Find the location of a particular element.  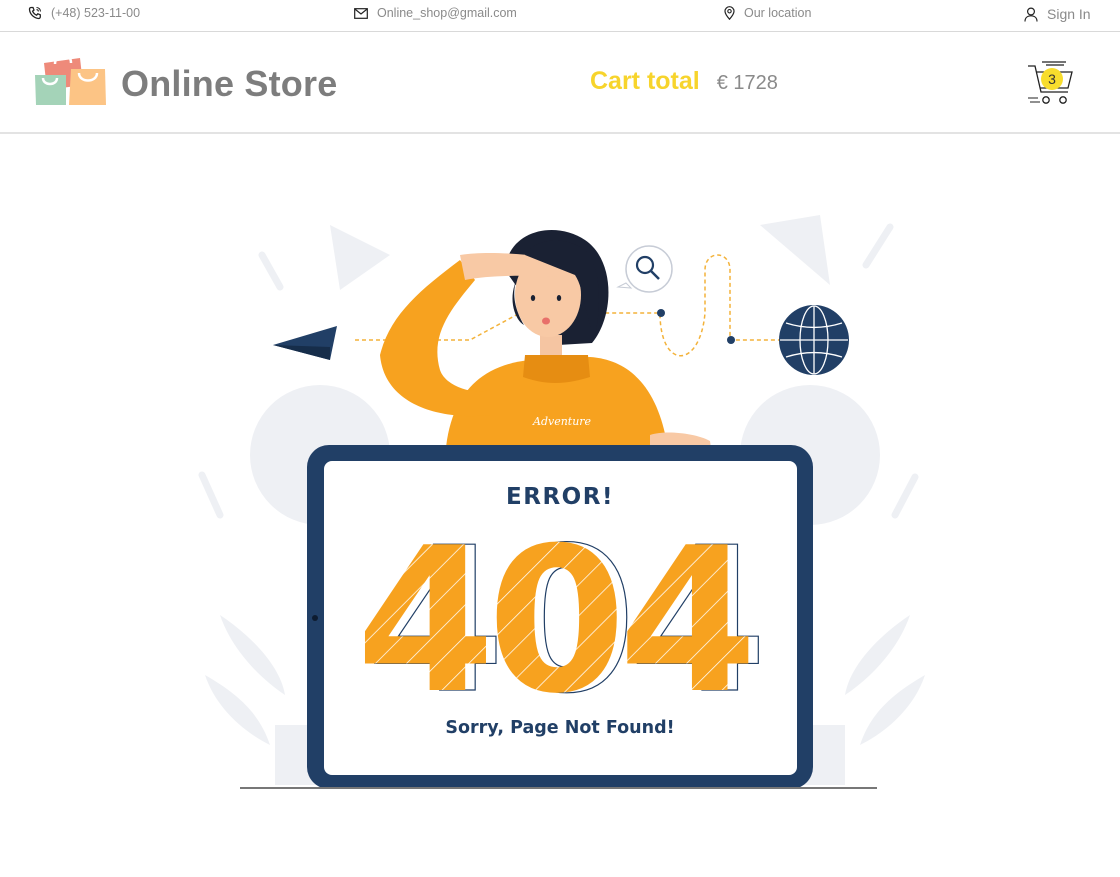

logo-text: Online Store is located at coordinates (229, 83).